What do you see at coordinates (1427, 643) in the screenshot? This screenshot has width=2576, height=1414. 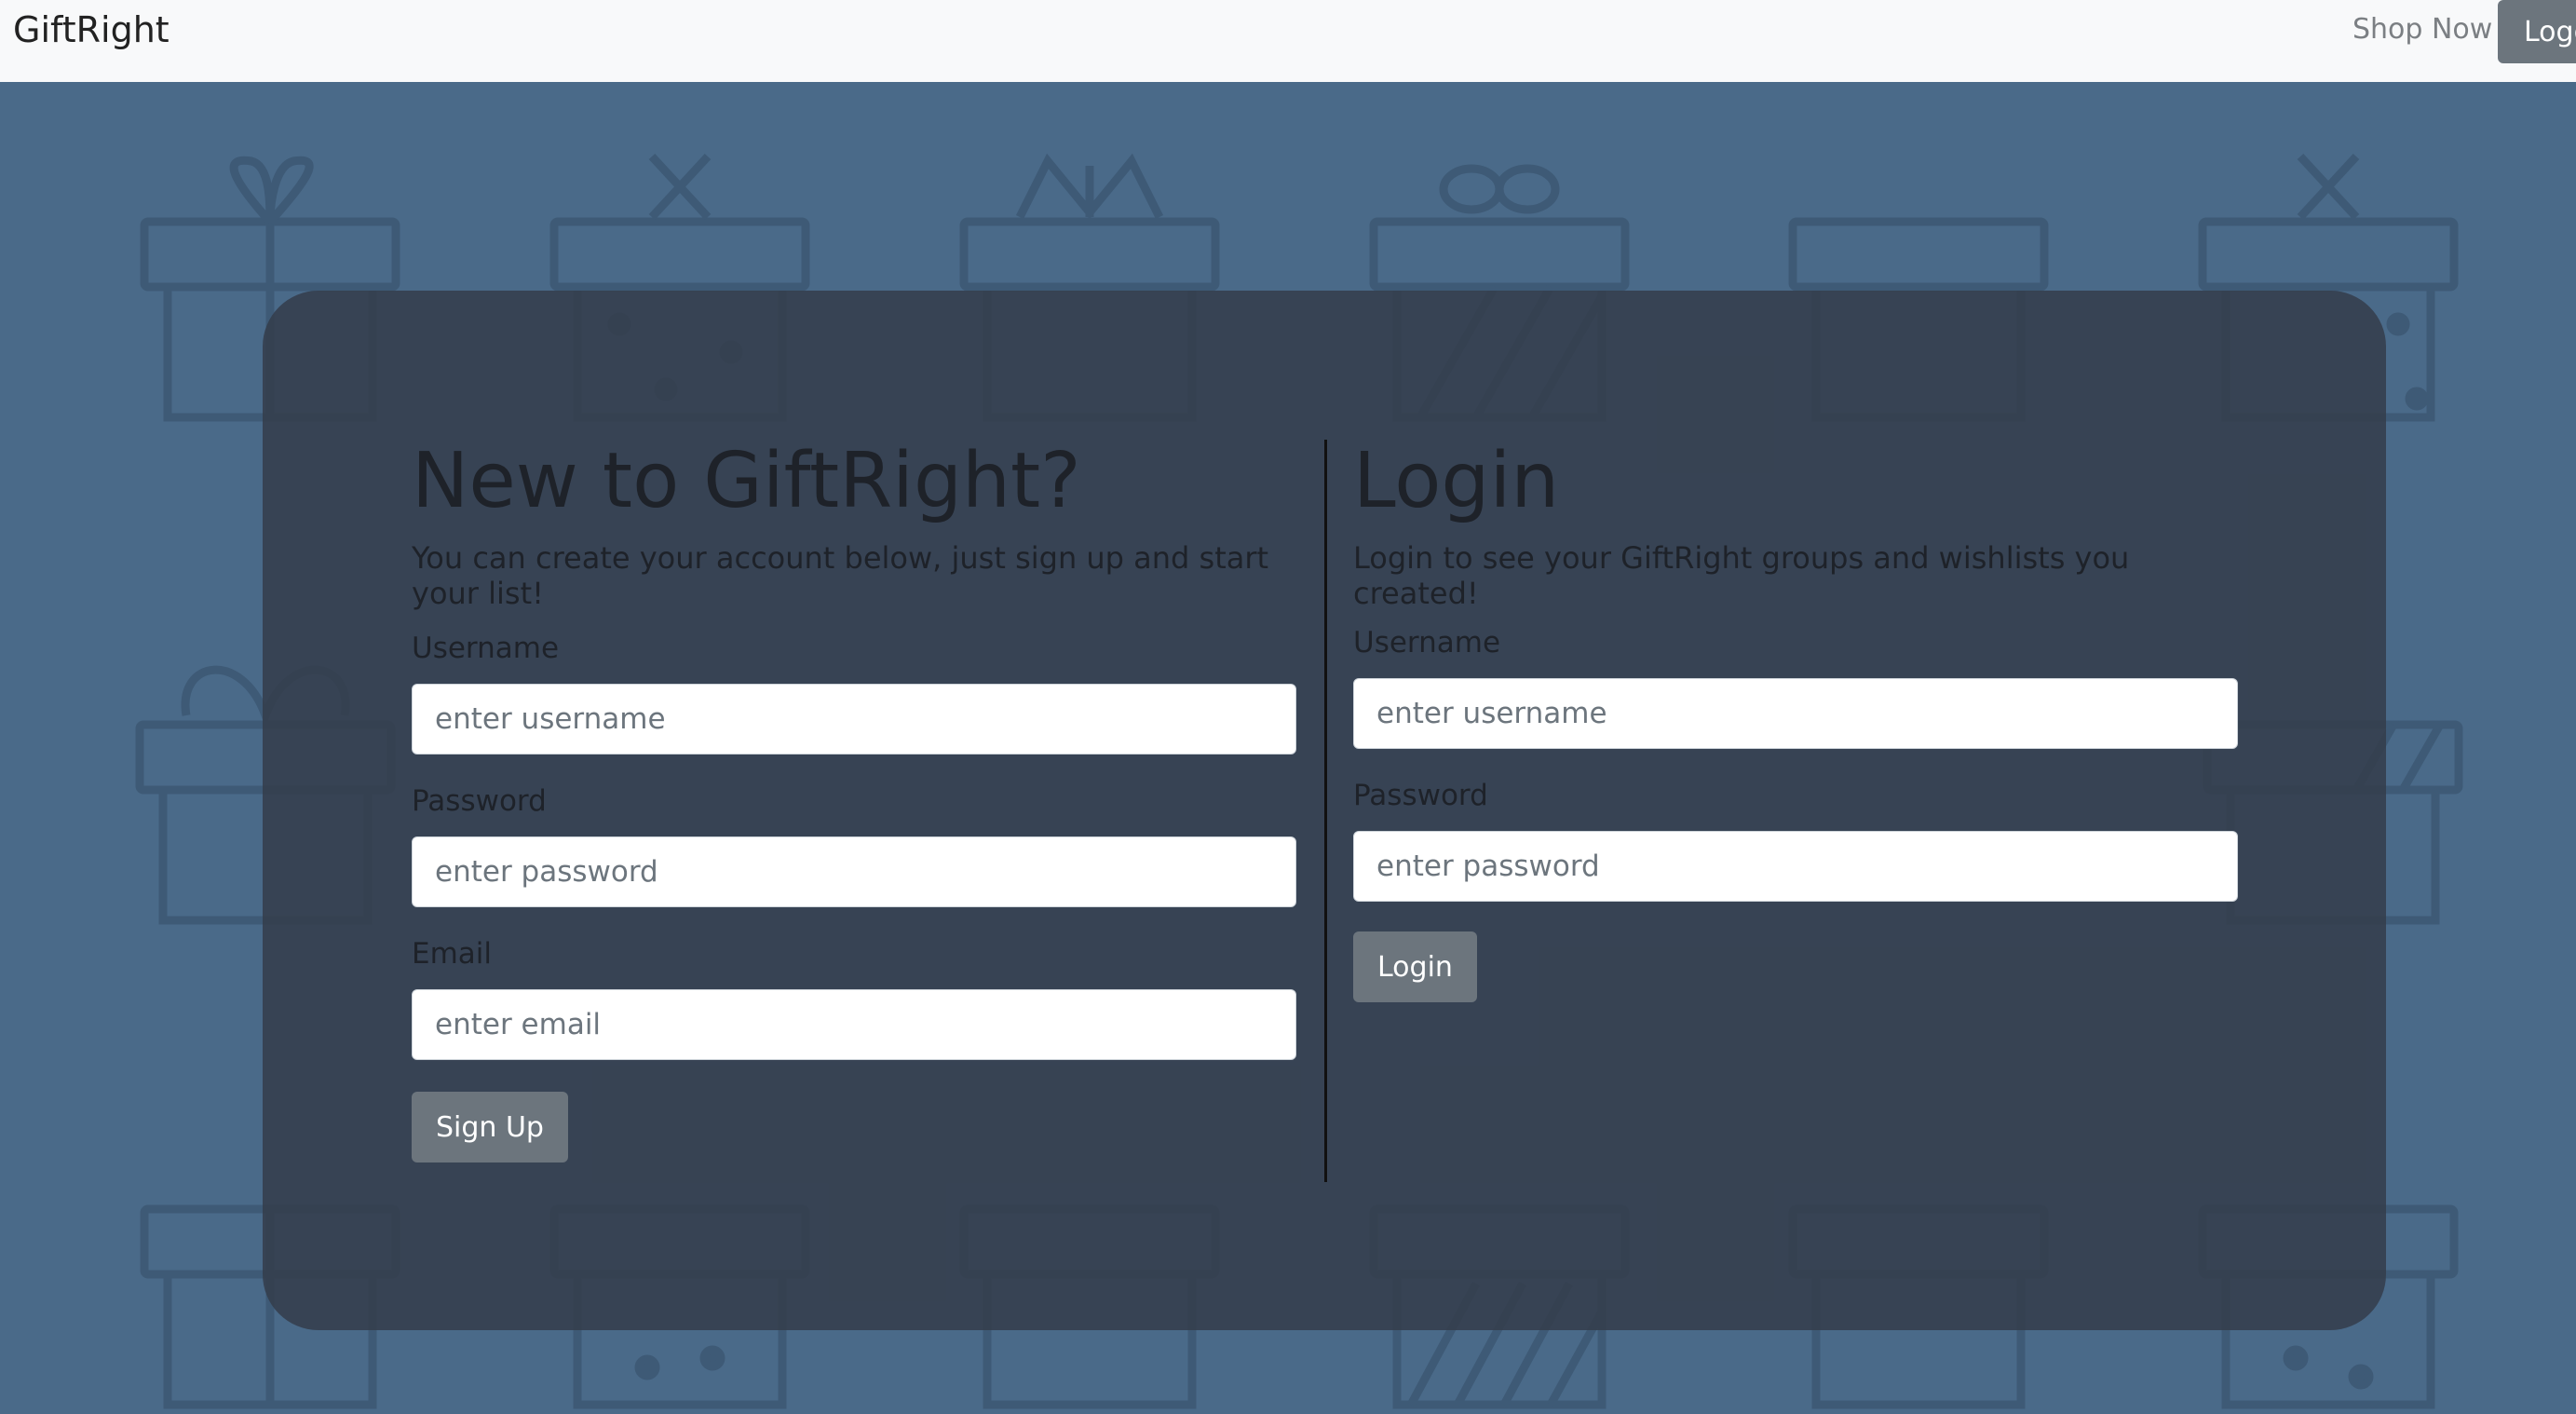 I see `login-username-label: Username` at bounding box center [1427, 643].